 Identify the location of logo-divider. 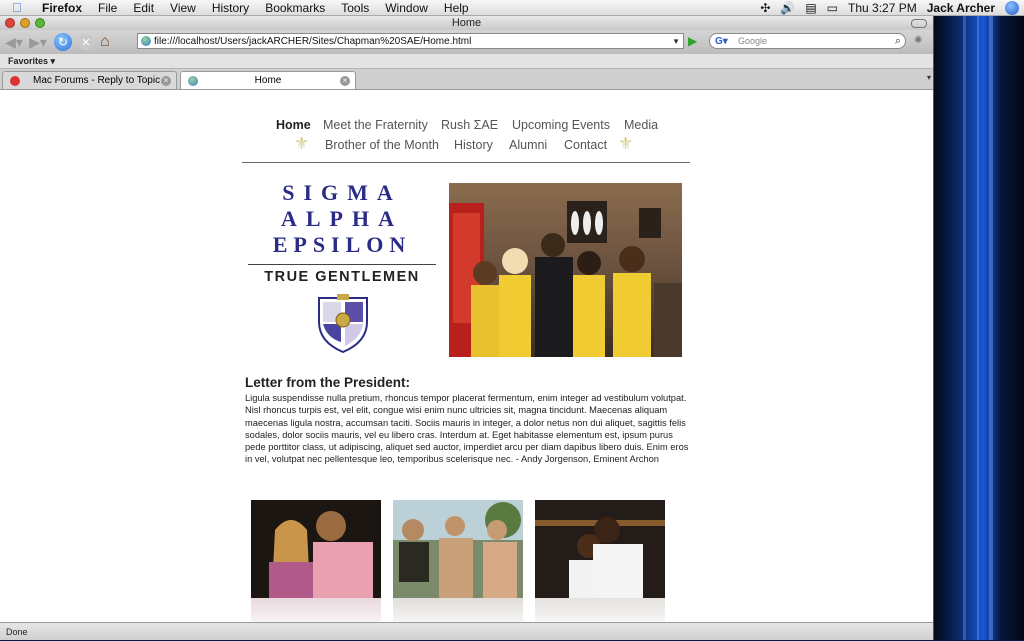
(342, 264).